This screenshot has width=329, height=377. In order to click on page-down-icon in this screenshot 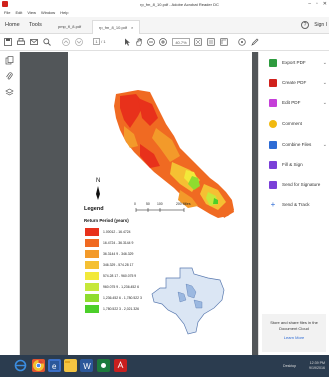, I will do `click(79, 42)`.